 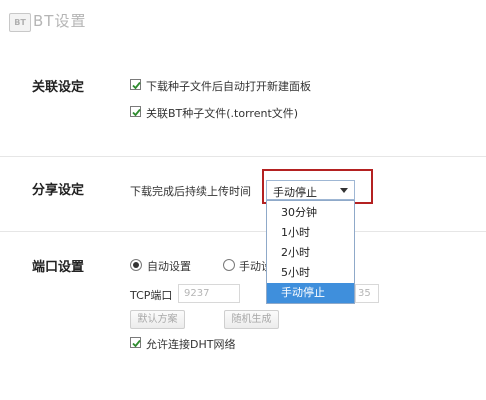 I want to click on associate-torrent-checkbox, so click(x=135, y=111).